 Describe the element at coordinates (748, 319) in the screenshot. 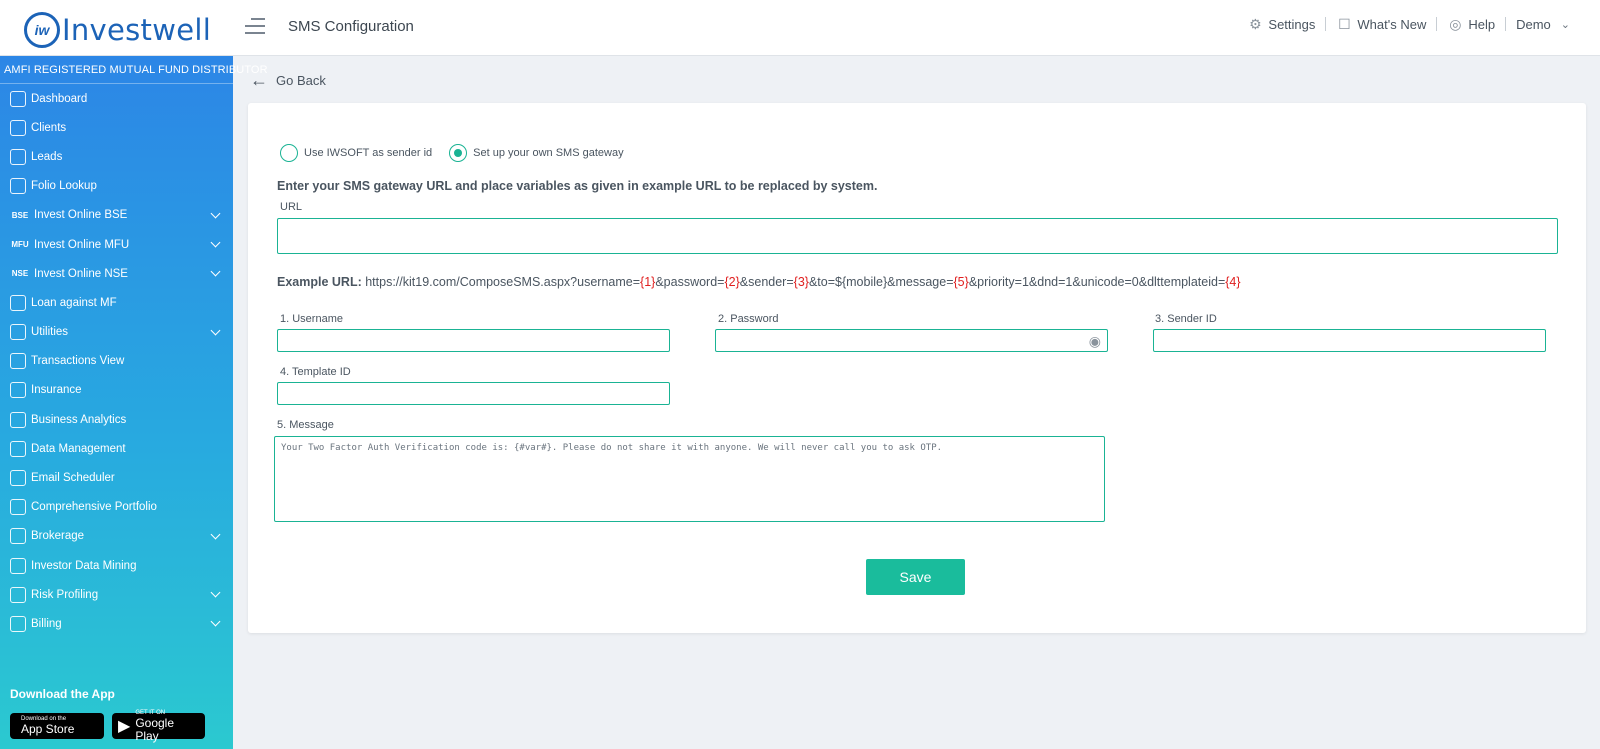

I see `password-label: 2. Password` at that location.